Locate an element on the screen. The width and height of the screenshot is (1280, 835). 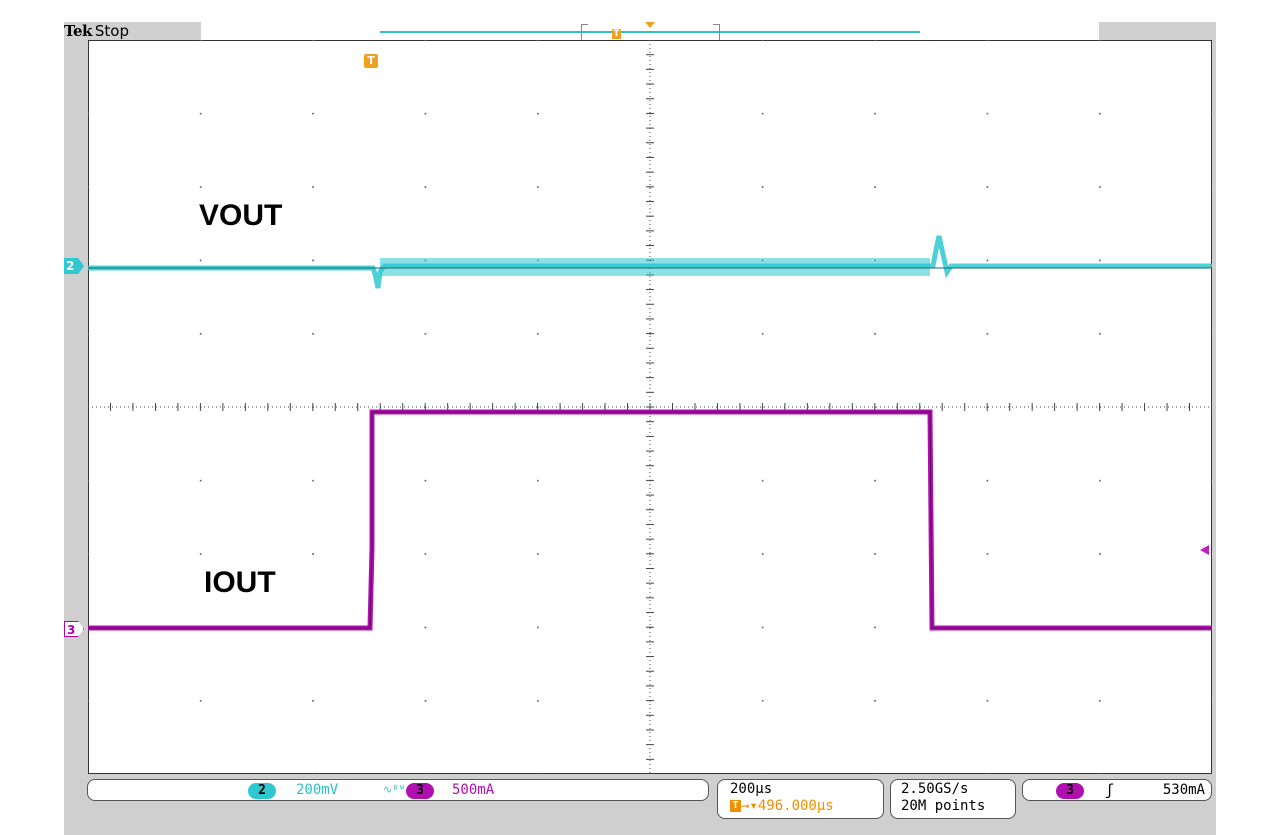
horizontal-readout: 200µs T →▾496.000µs is located at coordinates (800, 799).